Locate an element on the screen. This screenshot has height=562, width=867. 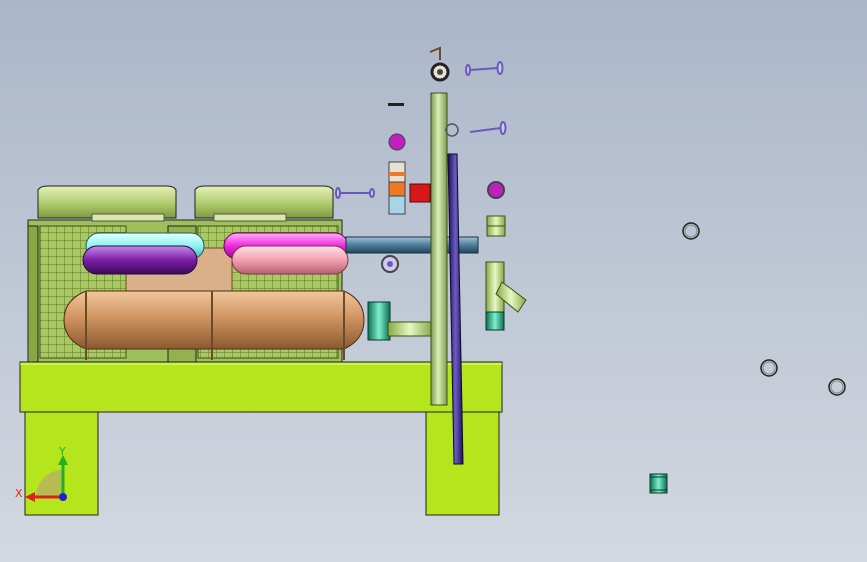
vessel-pink is located at coordinates (290, 260).